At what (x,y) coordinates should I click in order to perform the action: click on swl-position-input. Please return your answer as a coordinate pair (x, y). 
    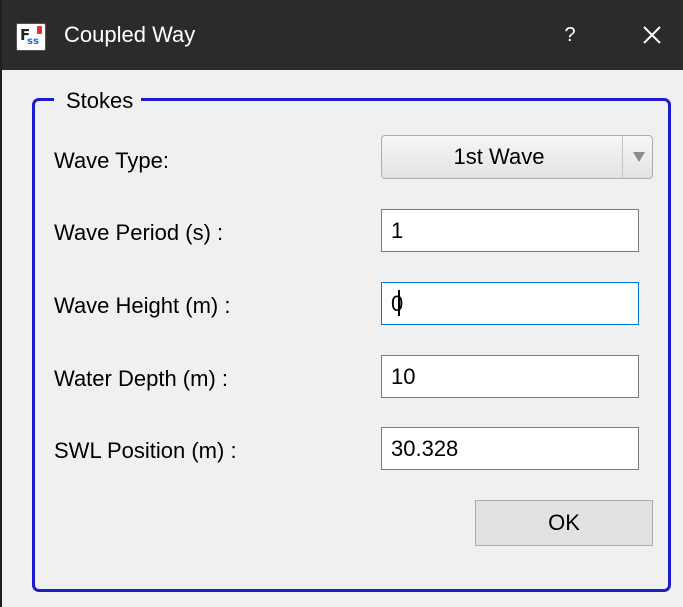
    Looking at the image, I should click on (510, 448).